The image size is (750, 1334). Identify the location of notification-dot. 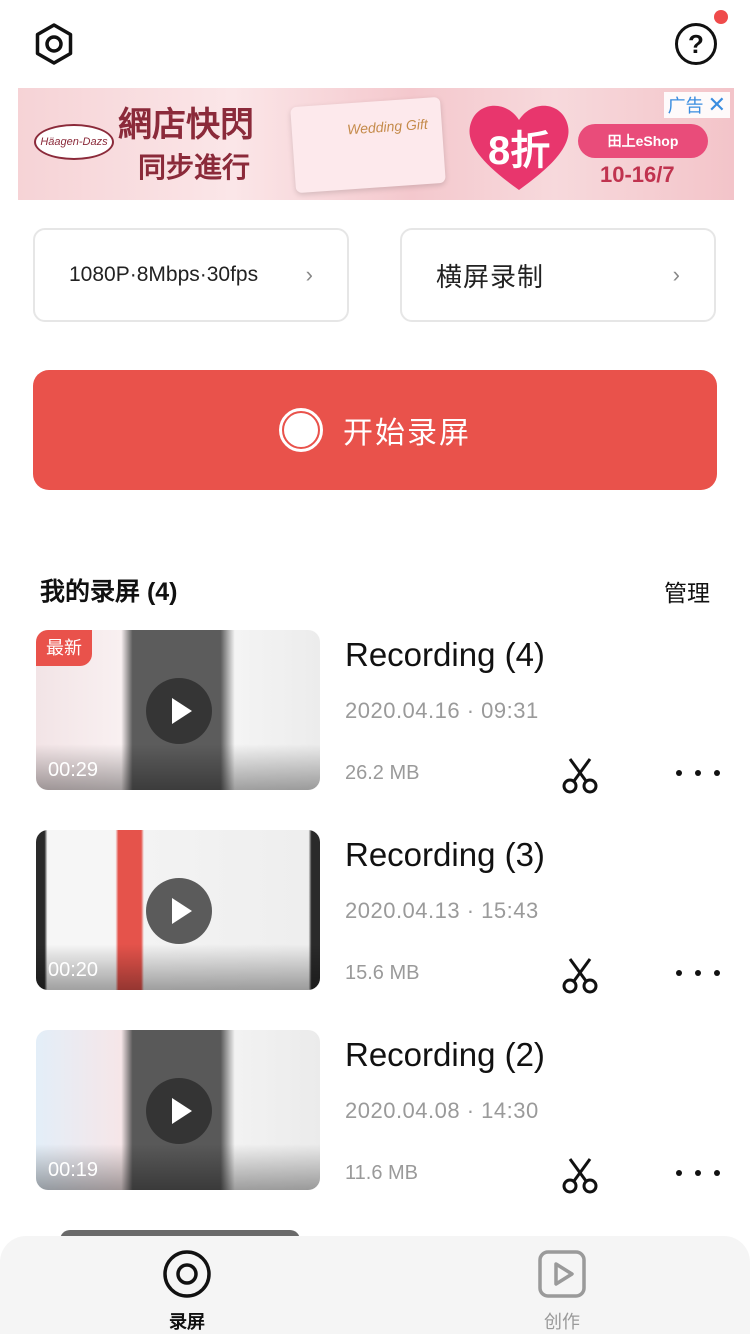
(721, 17).